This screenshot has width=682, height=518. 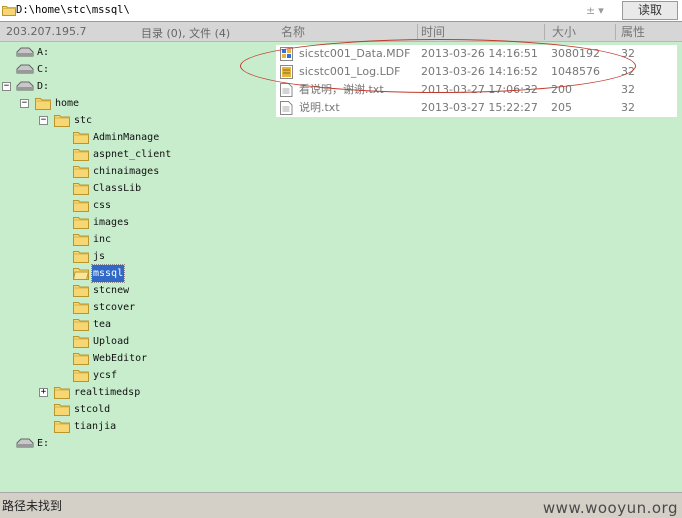 I want to click on tree-label: realtimedsp, so click(x=107, y=392).